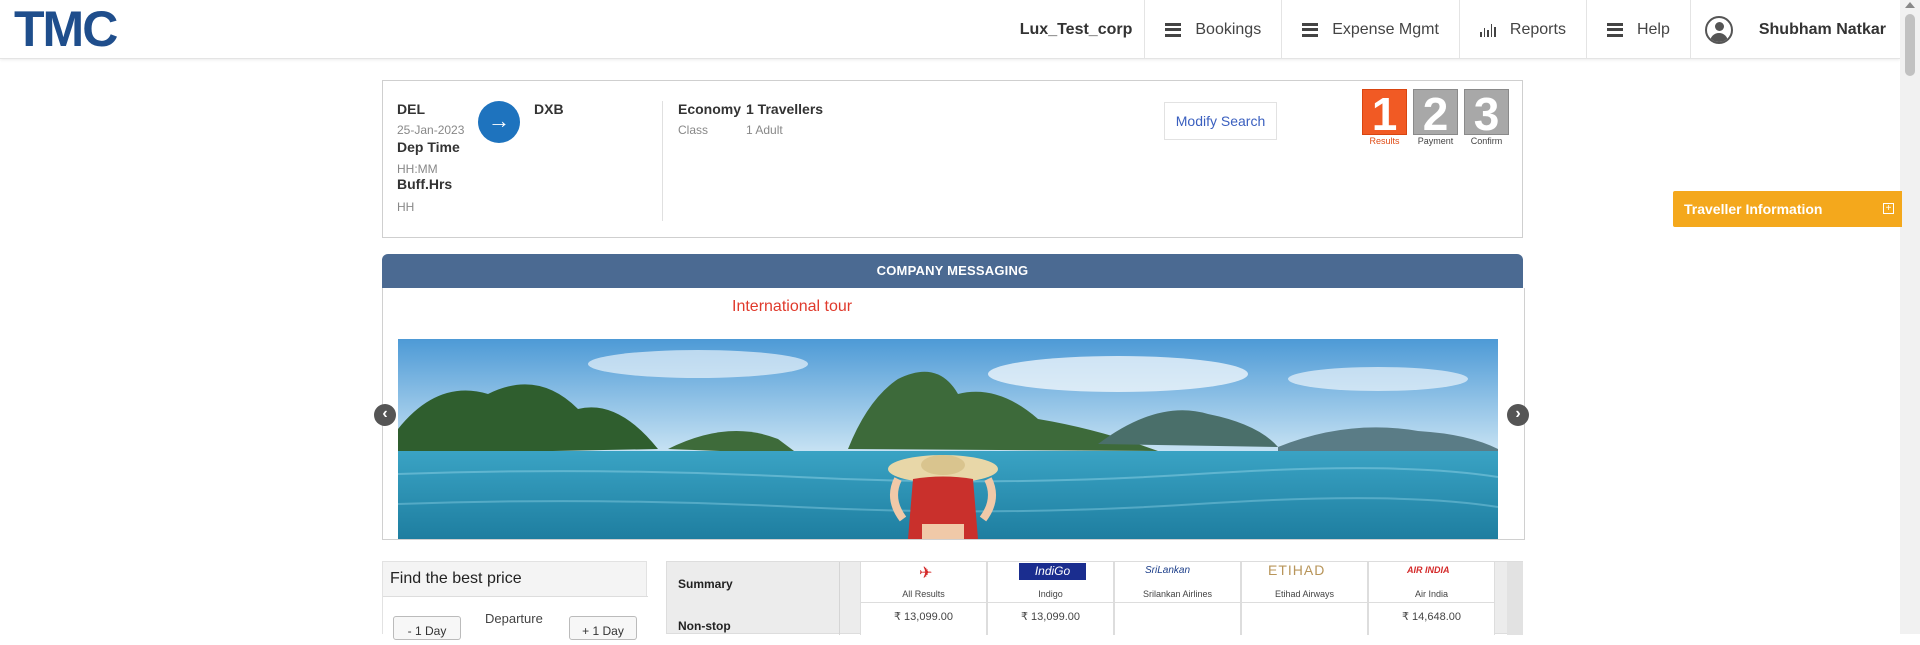 The image size is (1920, 645). I want to click on scroll-thumb, so click(1910, 45).